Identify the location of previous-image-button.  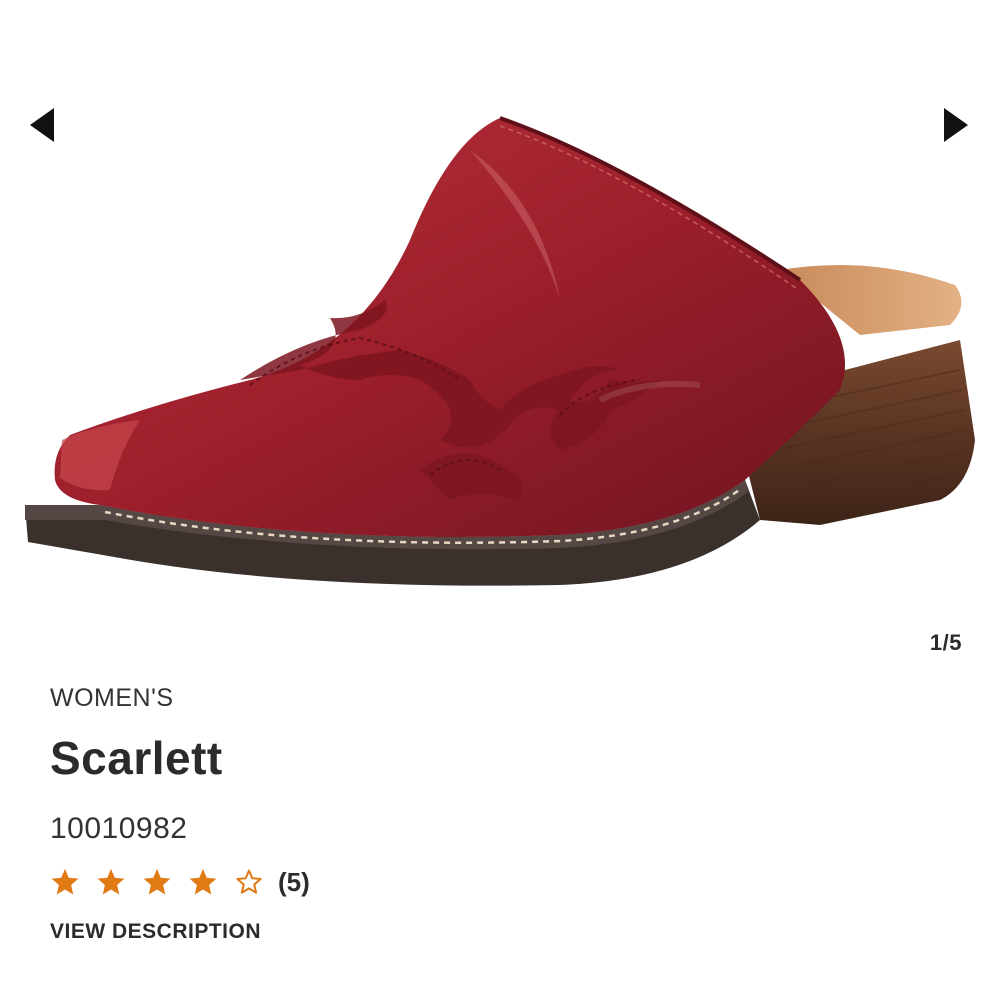
(42, 125).